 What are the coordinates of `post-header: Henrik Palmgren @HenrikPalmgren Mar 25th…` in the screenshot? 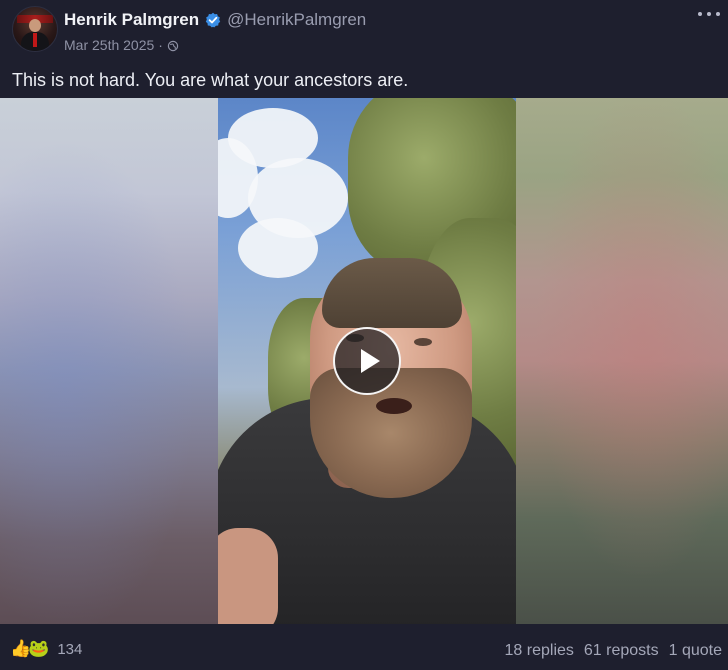 It's located at (364, 30).